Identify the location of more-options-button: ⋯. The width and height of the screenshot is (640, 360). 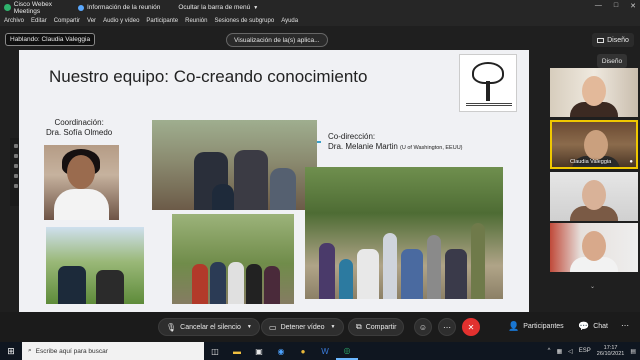
(447, 327).